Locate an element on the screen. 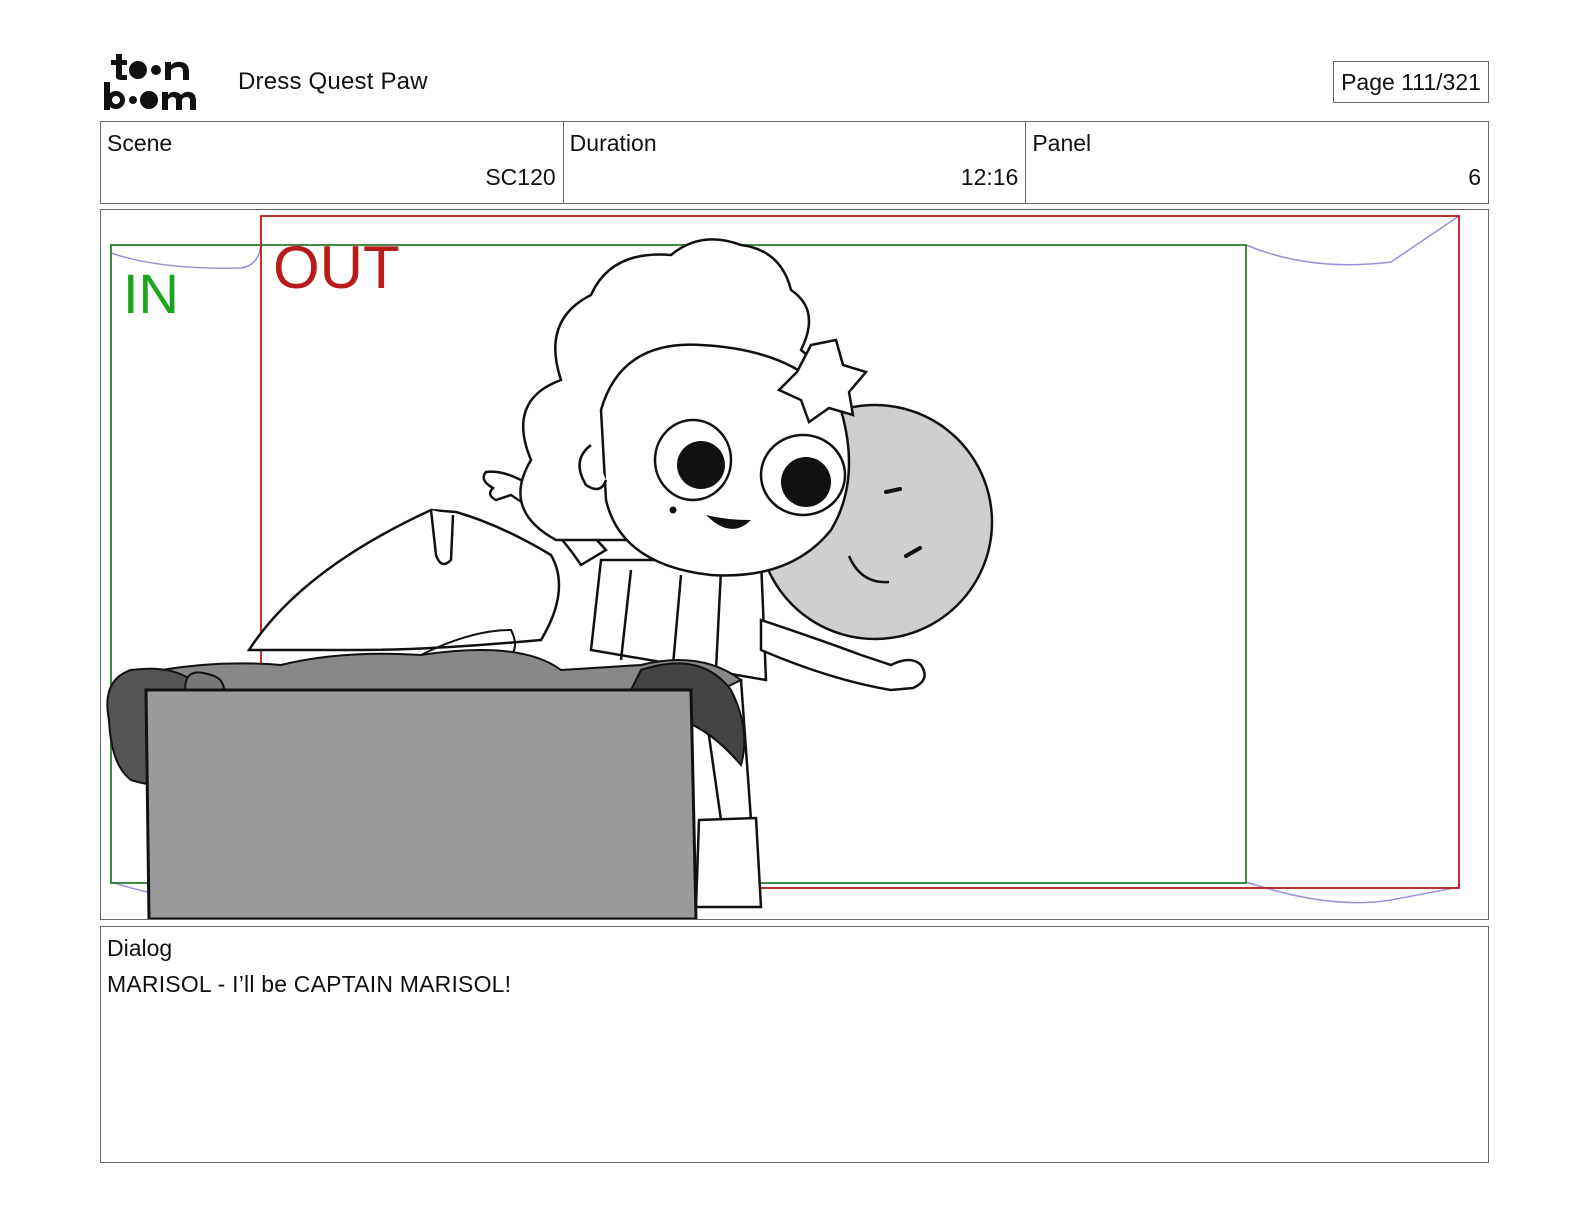 This screenshot has width=1584, height=1224. toonboom-logo is located at coordinates (150, 82).